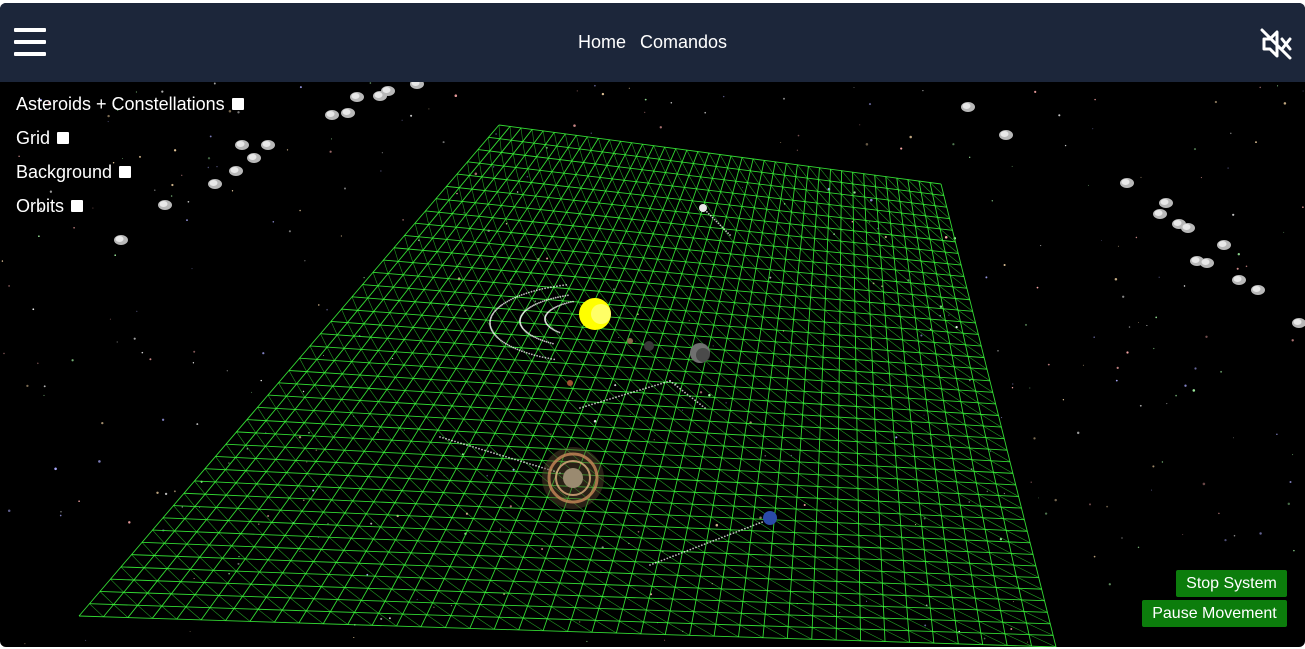 This screenshot has width=1305, height=649. What do you see at coordinates (703, 355) in the screenshot?
I see `planet-earth-shade` at bounding box center [703, 355].